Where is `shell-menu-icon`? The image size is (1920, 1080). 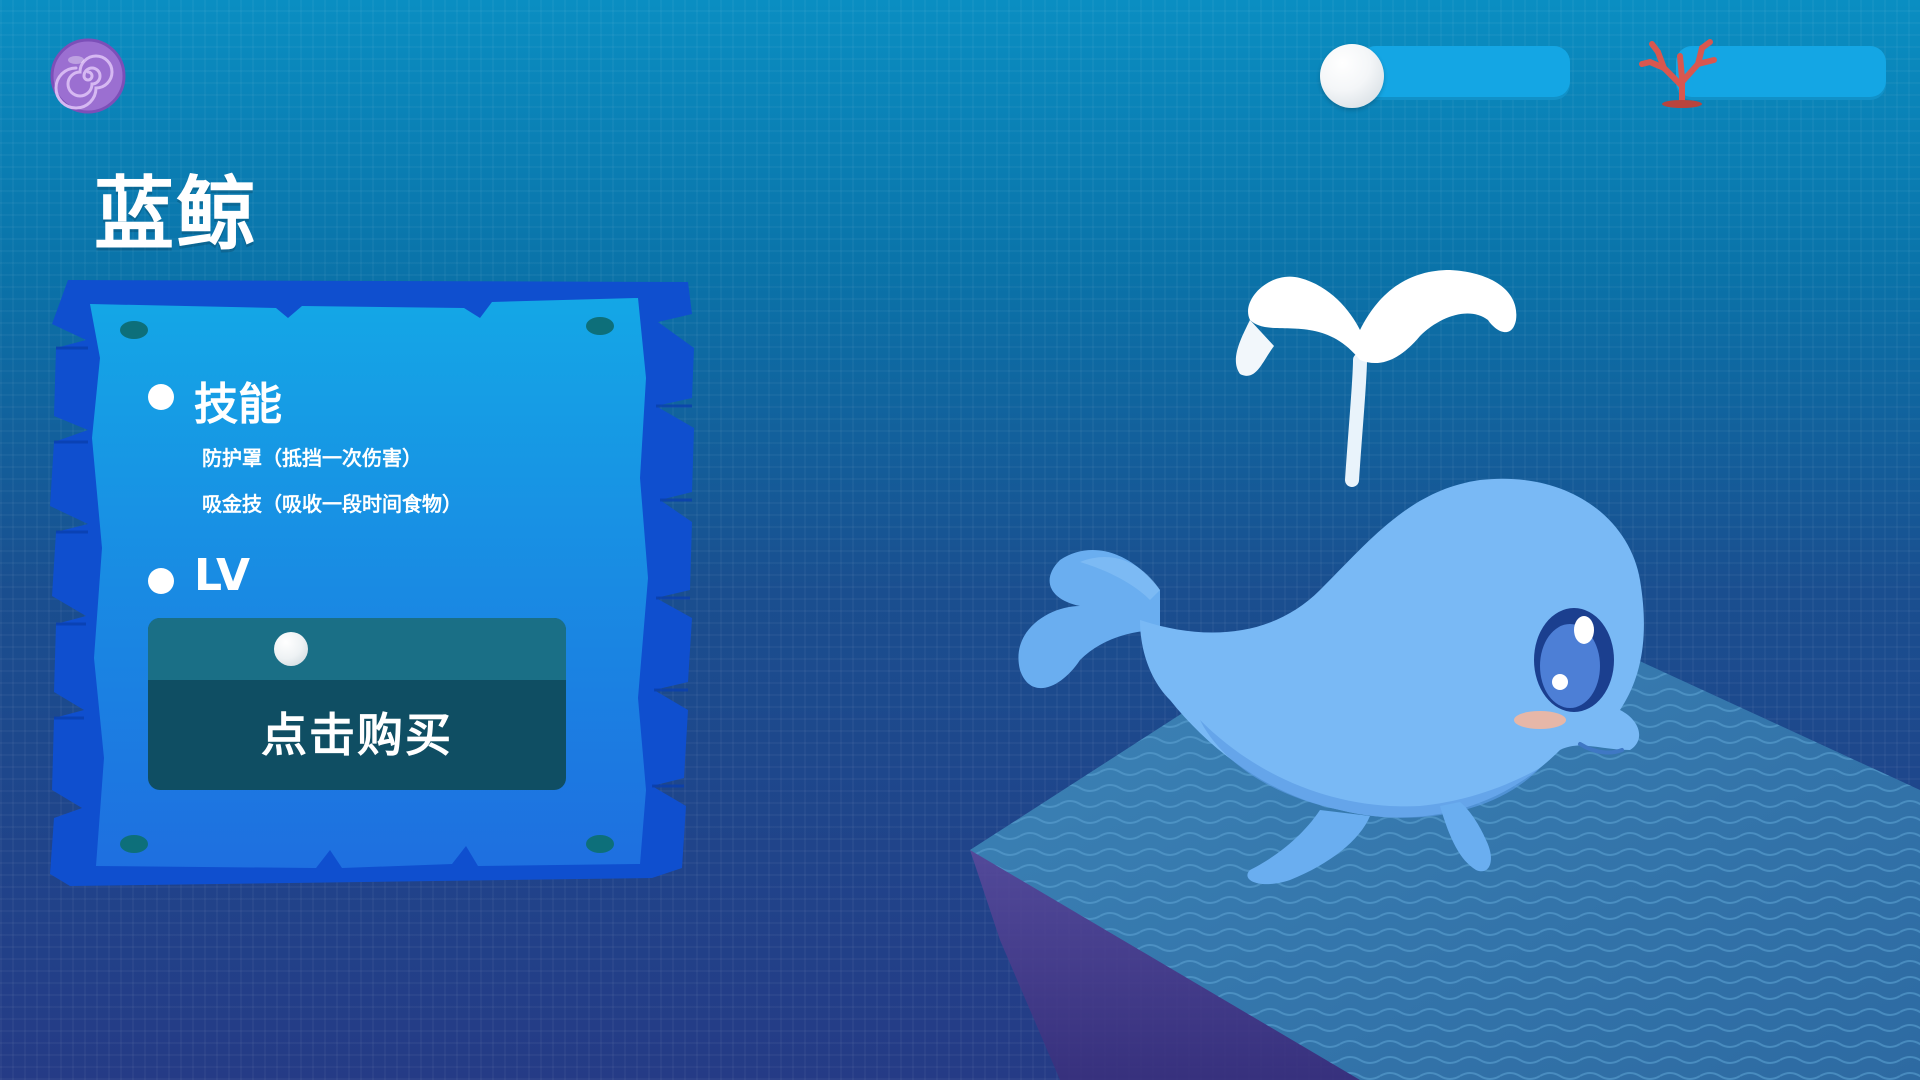
shell-menu-icon is located at coordinates (88, 76).